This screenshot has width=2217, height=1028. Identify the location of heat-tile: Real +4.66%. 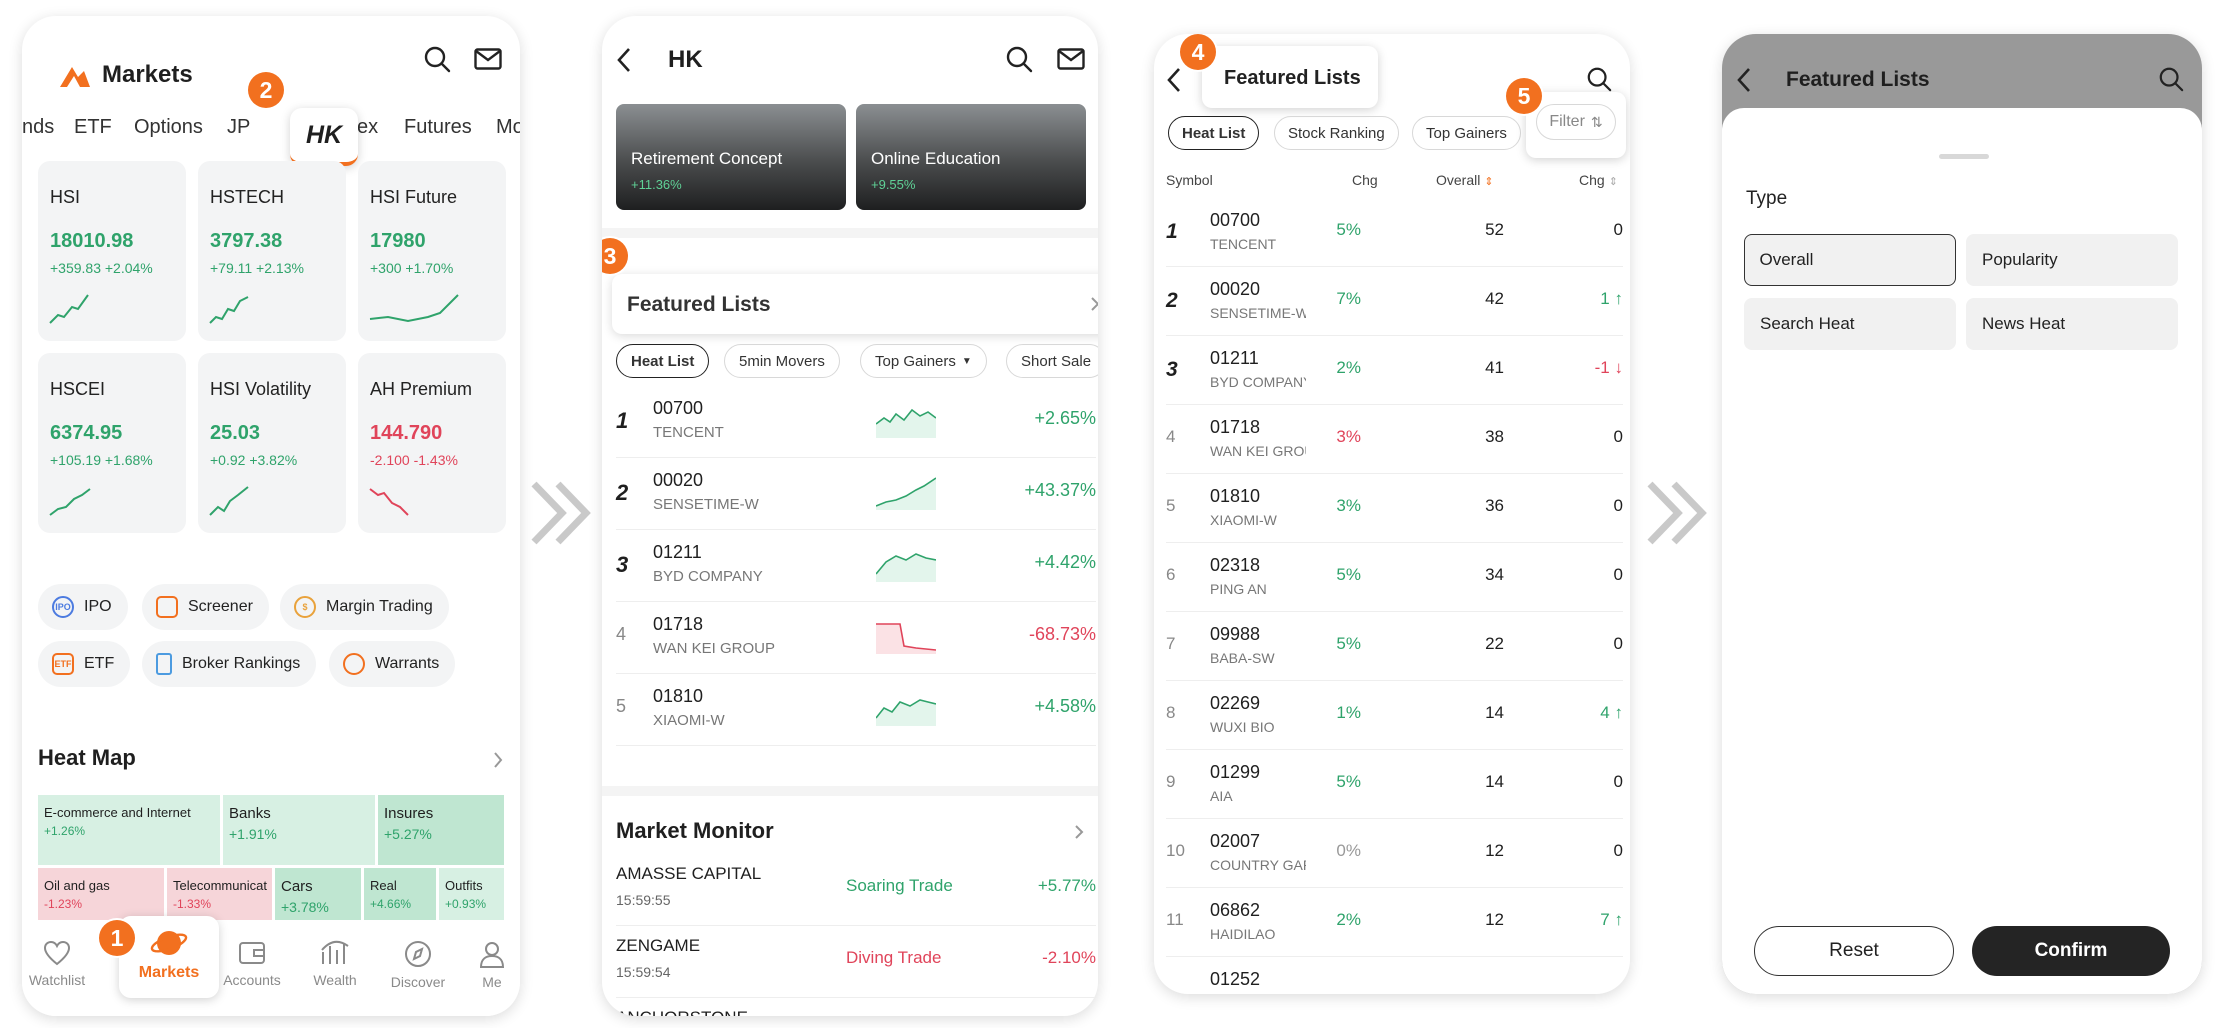
(400, 898).